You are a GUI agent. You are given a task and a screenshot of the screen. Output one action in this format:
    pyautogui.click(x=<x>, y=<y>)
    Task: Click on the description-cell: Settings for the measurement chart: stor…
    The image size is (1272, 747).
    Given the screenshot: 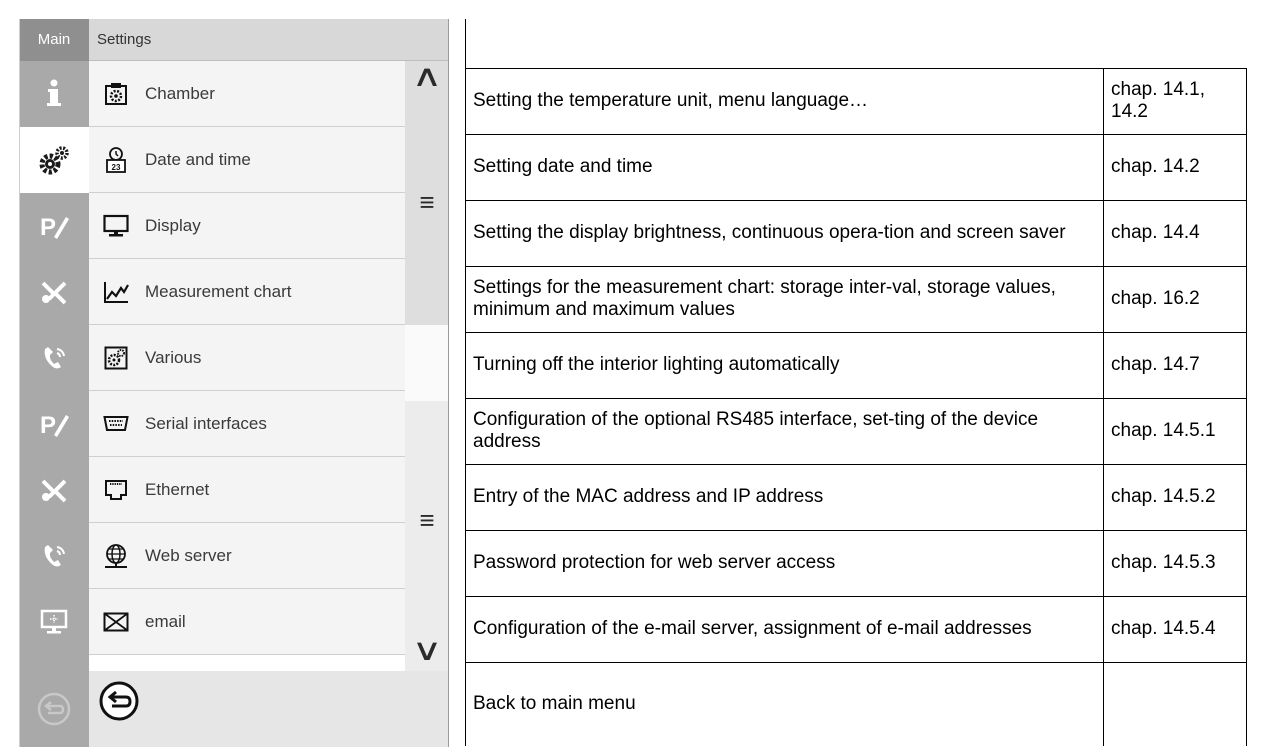 What is the action you would take?
    pyautogui.click(x=784, y=299)
    